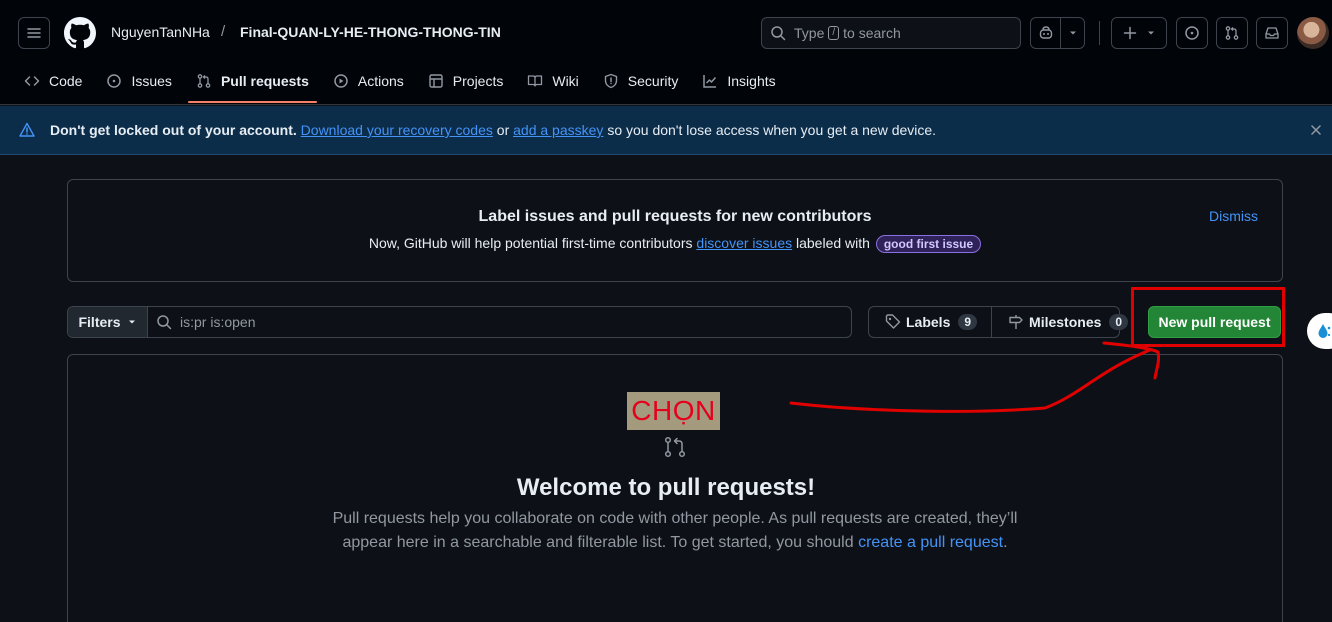 The height and width of the screenshot is (622, 1332). I want to click on hamburger-menu-button, so click(34, 33).